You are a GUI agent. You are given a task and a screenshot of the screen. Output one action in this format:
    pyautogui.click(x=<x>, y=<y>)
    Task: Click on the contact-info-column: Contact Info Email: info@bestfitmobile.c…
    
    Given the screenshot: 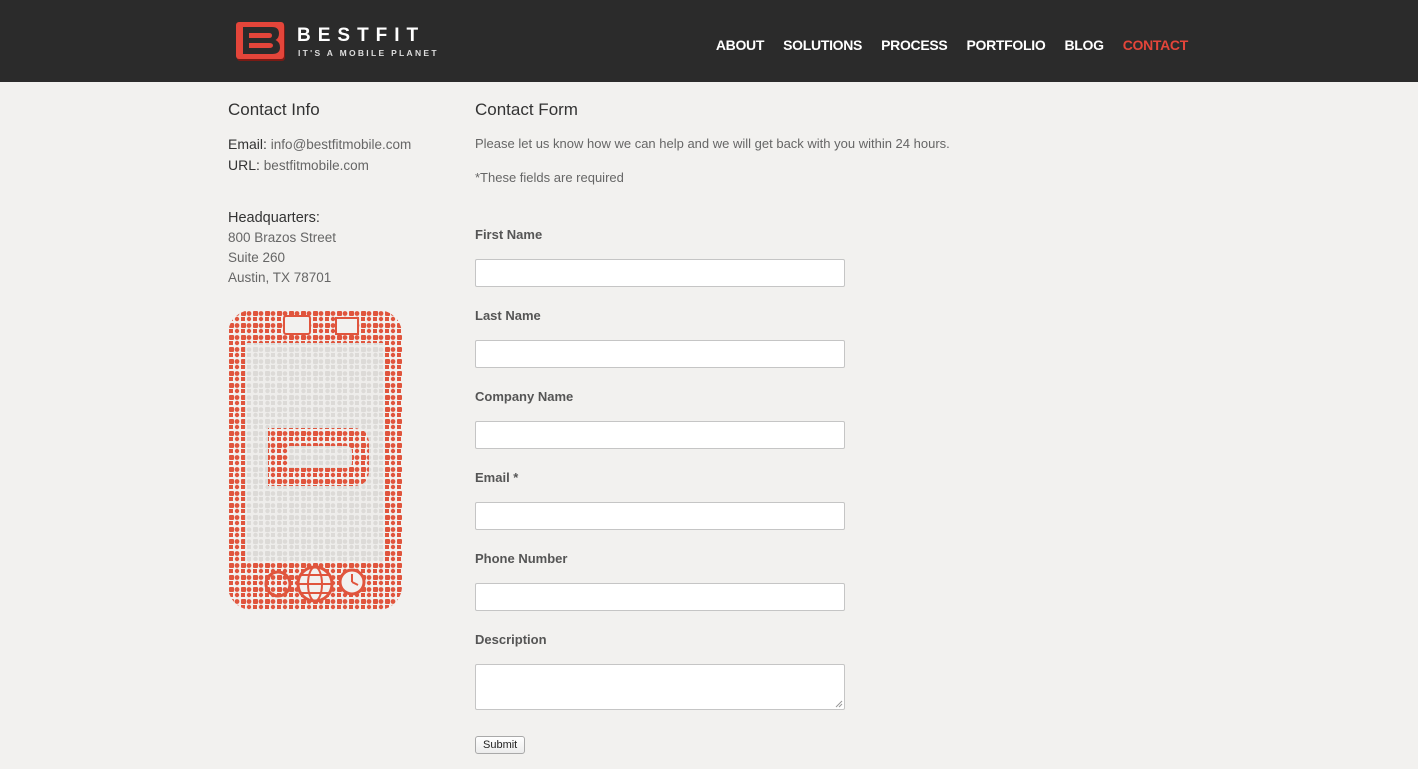 What is the action you would take?
    pyautogui.click(x=333, y=355)
    